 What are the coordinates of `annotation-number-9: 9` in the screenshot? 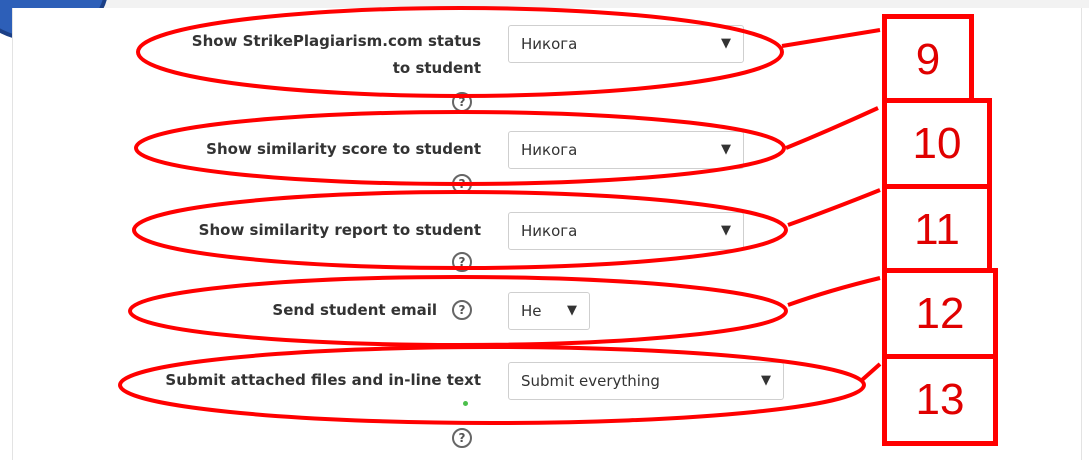 It's located at (928, 60).